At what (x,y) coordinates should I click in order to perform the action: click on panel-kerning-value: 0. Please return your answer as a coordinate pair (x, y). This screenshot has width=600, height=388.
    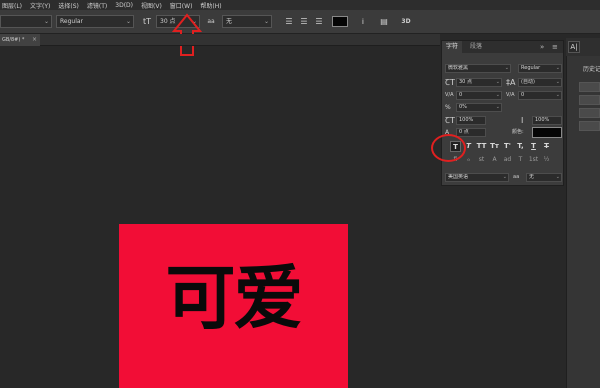
    Looking at the image, I should click on (461, 95).